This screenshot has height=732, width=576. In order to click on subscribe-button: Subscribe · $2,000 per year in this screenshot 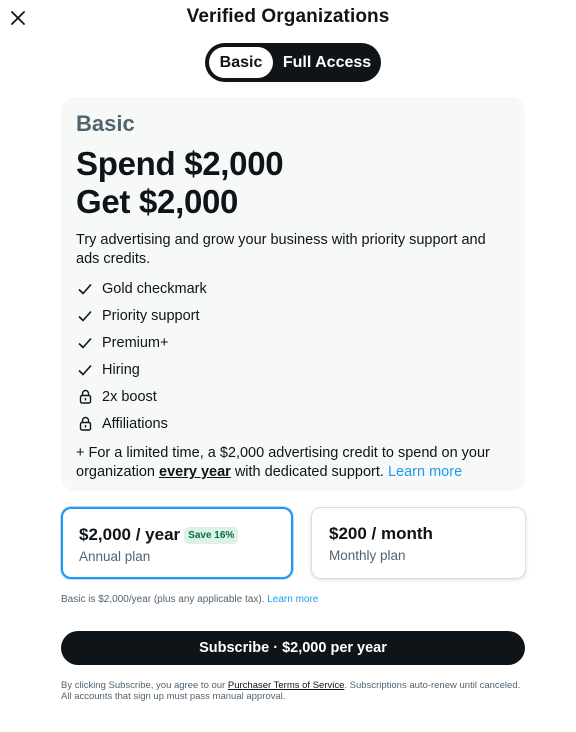, I will do `click(293, 648)`.